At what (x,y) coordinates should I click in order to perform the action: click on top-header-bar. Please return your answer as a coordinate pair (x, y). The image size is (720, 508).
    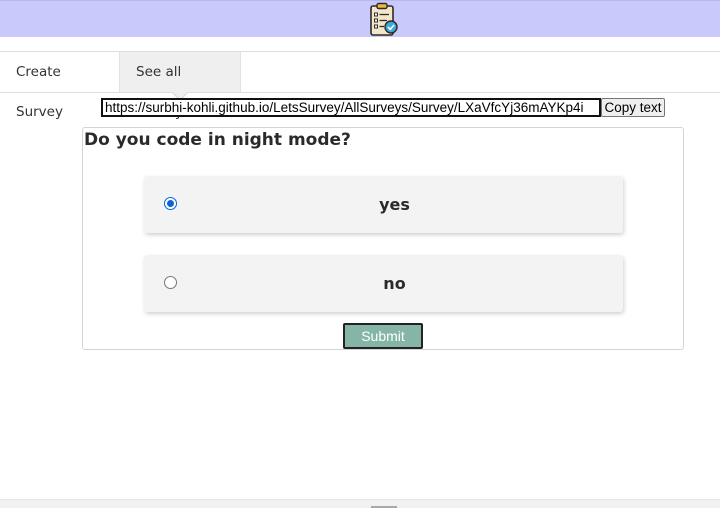
    Looking at the image, I should click on (360, 18).